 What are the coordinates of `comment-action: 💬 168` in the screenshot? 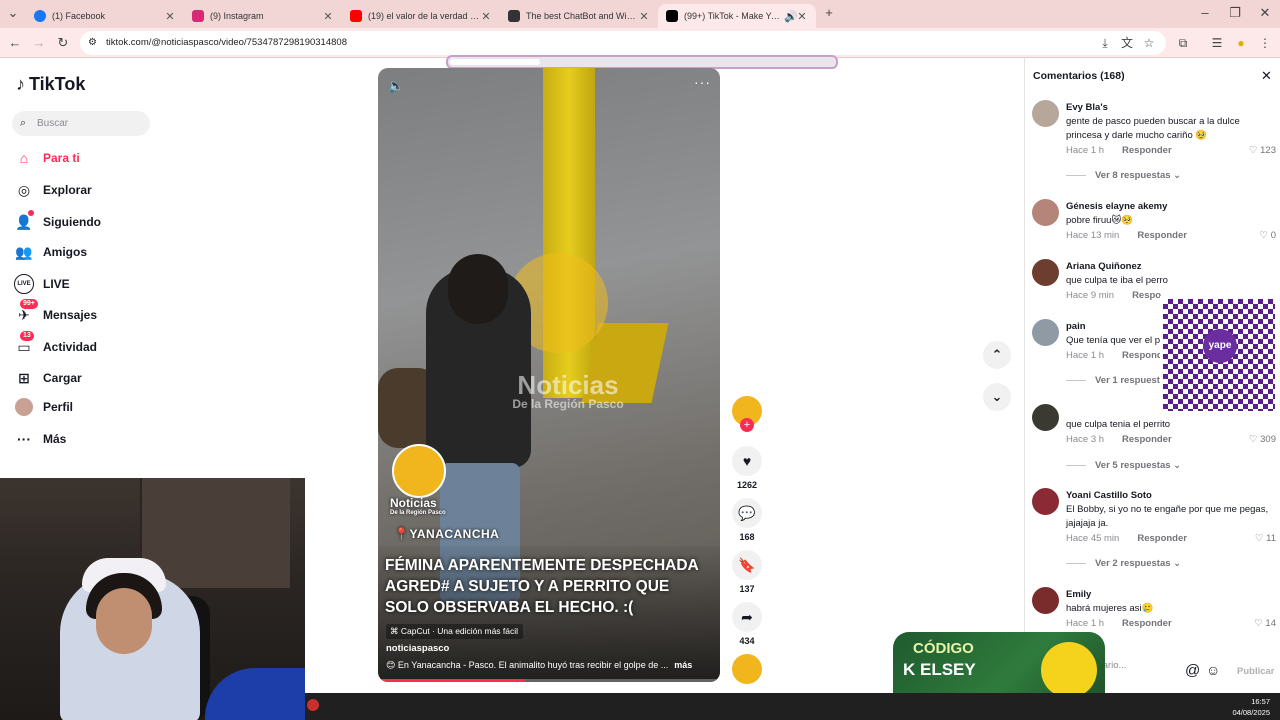 It's located at (747, 520).